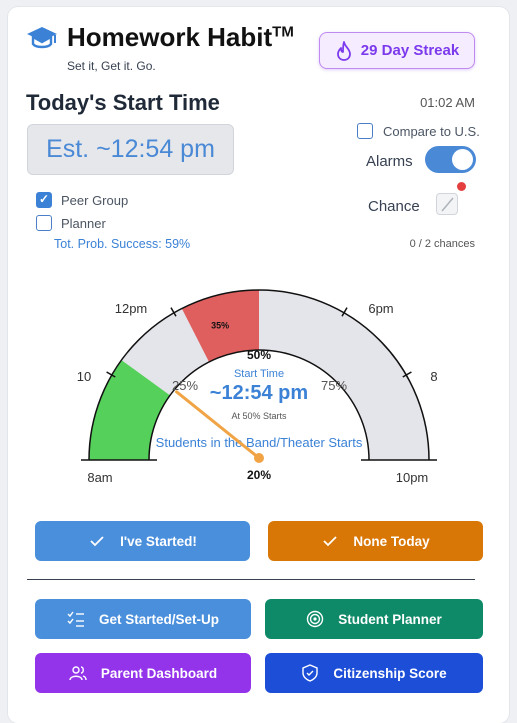 Image resolution: width=517 pixels, height=723 pixels. What do you see at coordinates (334, 385) in the screenshot?
I see `label-75-pct: 75%` at bounding box center [334, 385].